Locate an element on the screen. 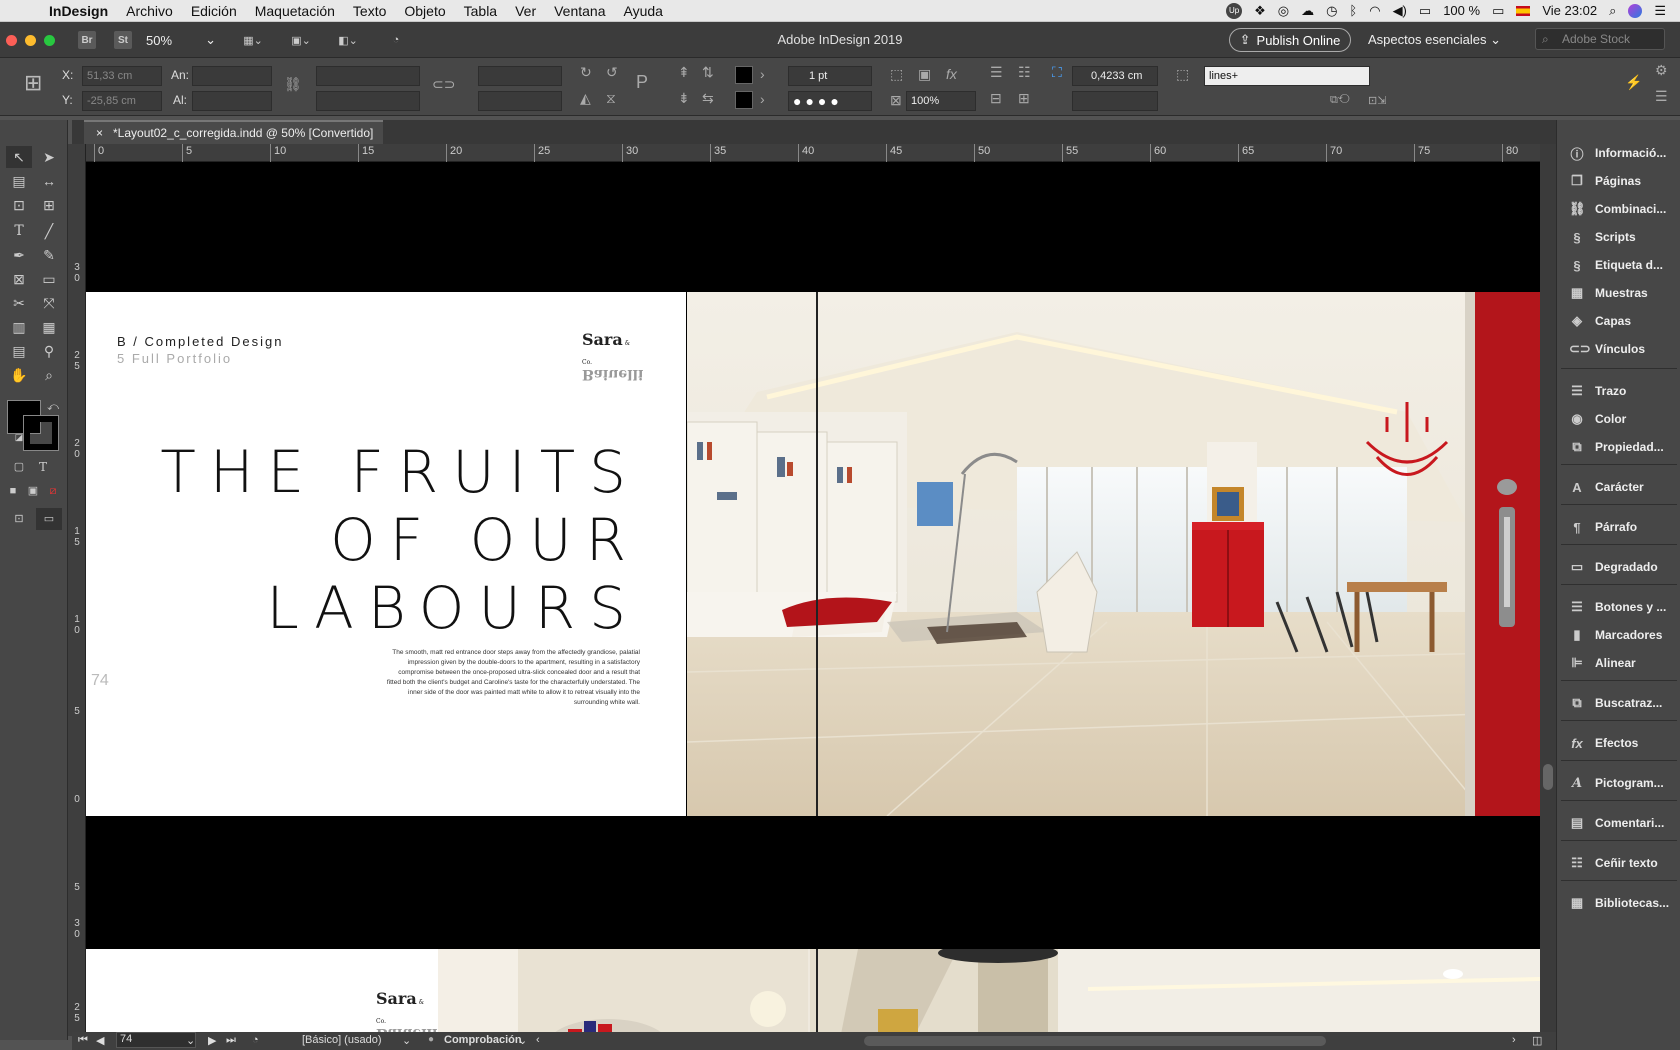 This screenshot has height=1050, width=1680. content-collector-icon: ⊡ is located at coordinates (19, 205).